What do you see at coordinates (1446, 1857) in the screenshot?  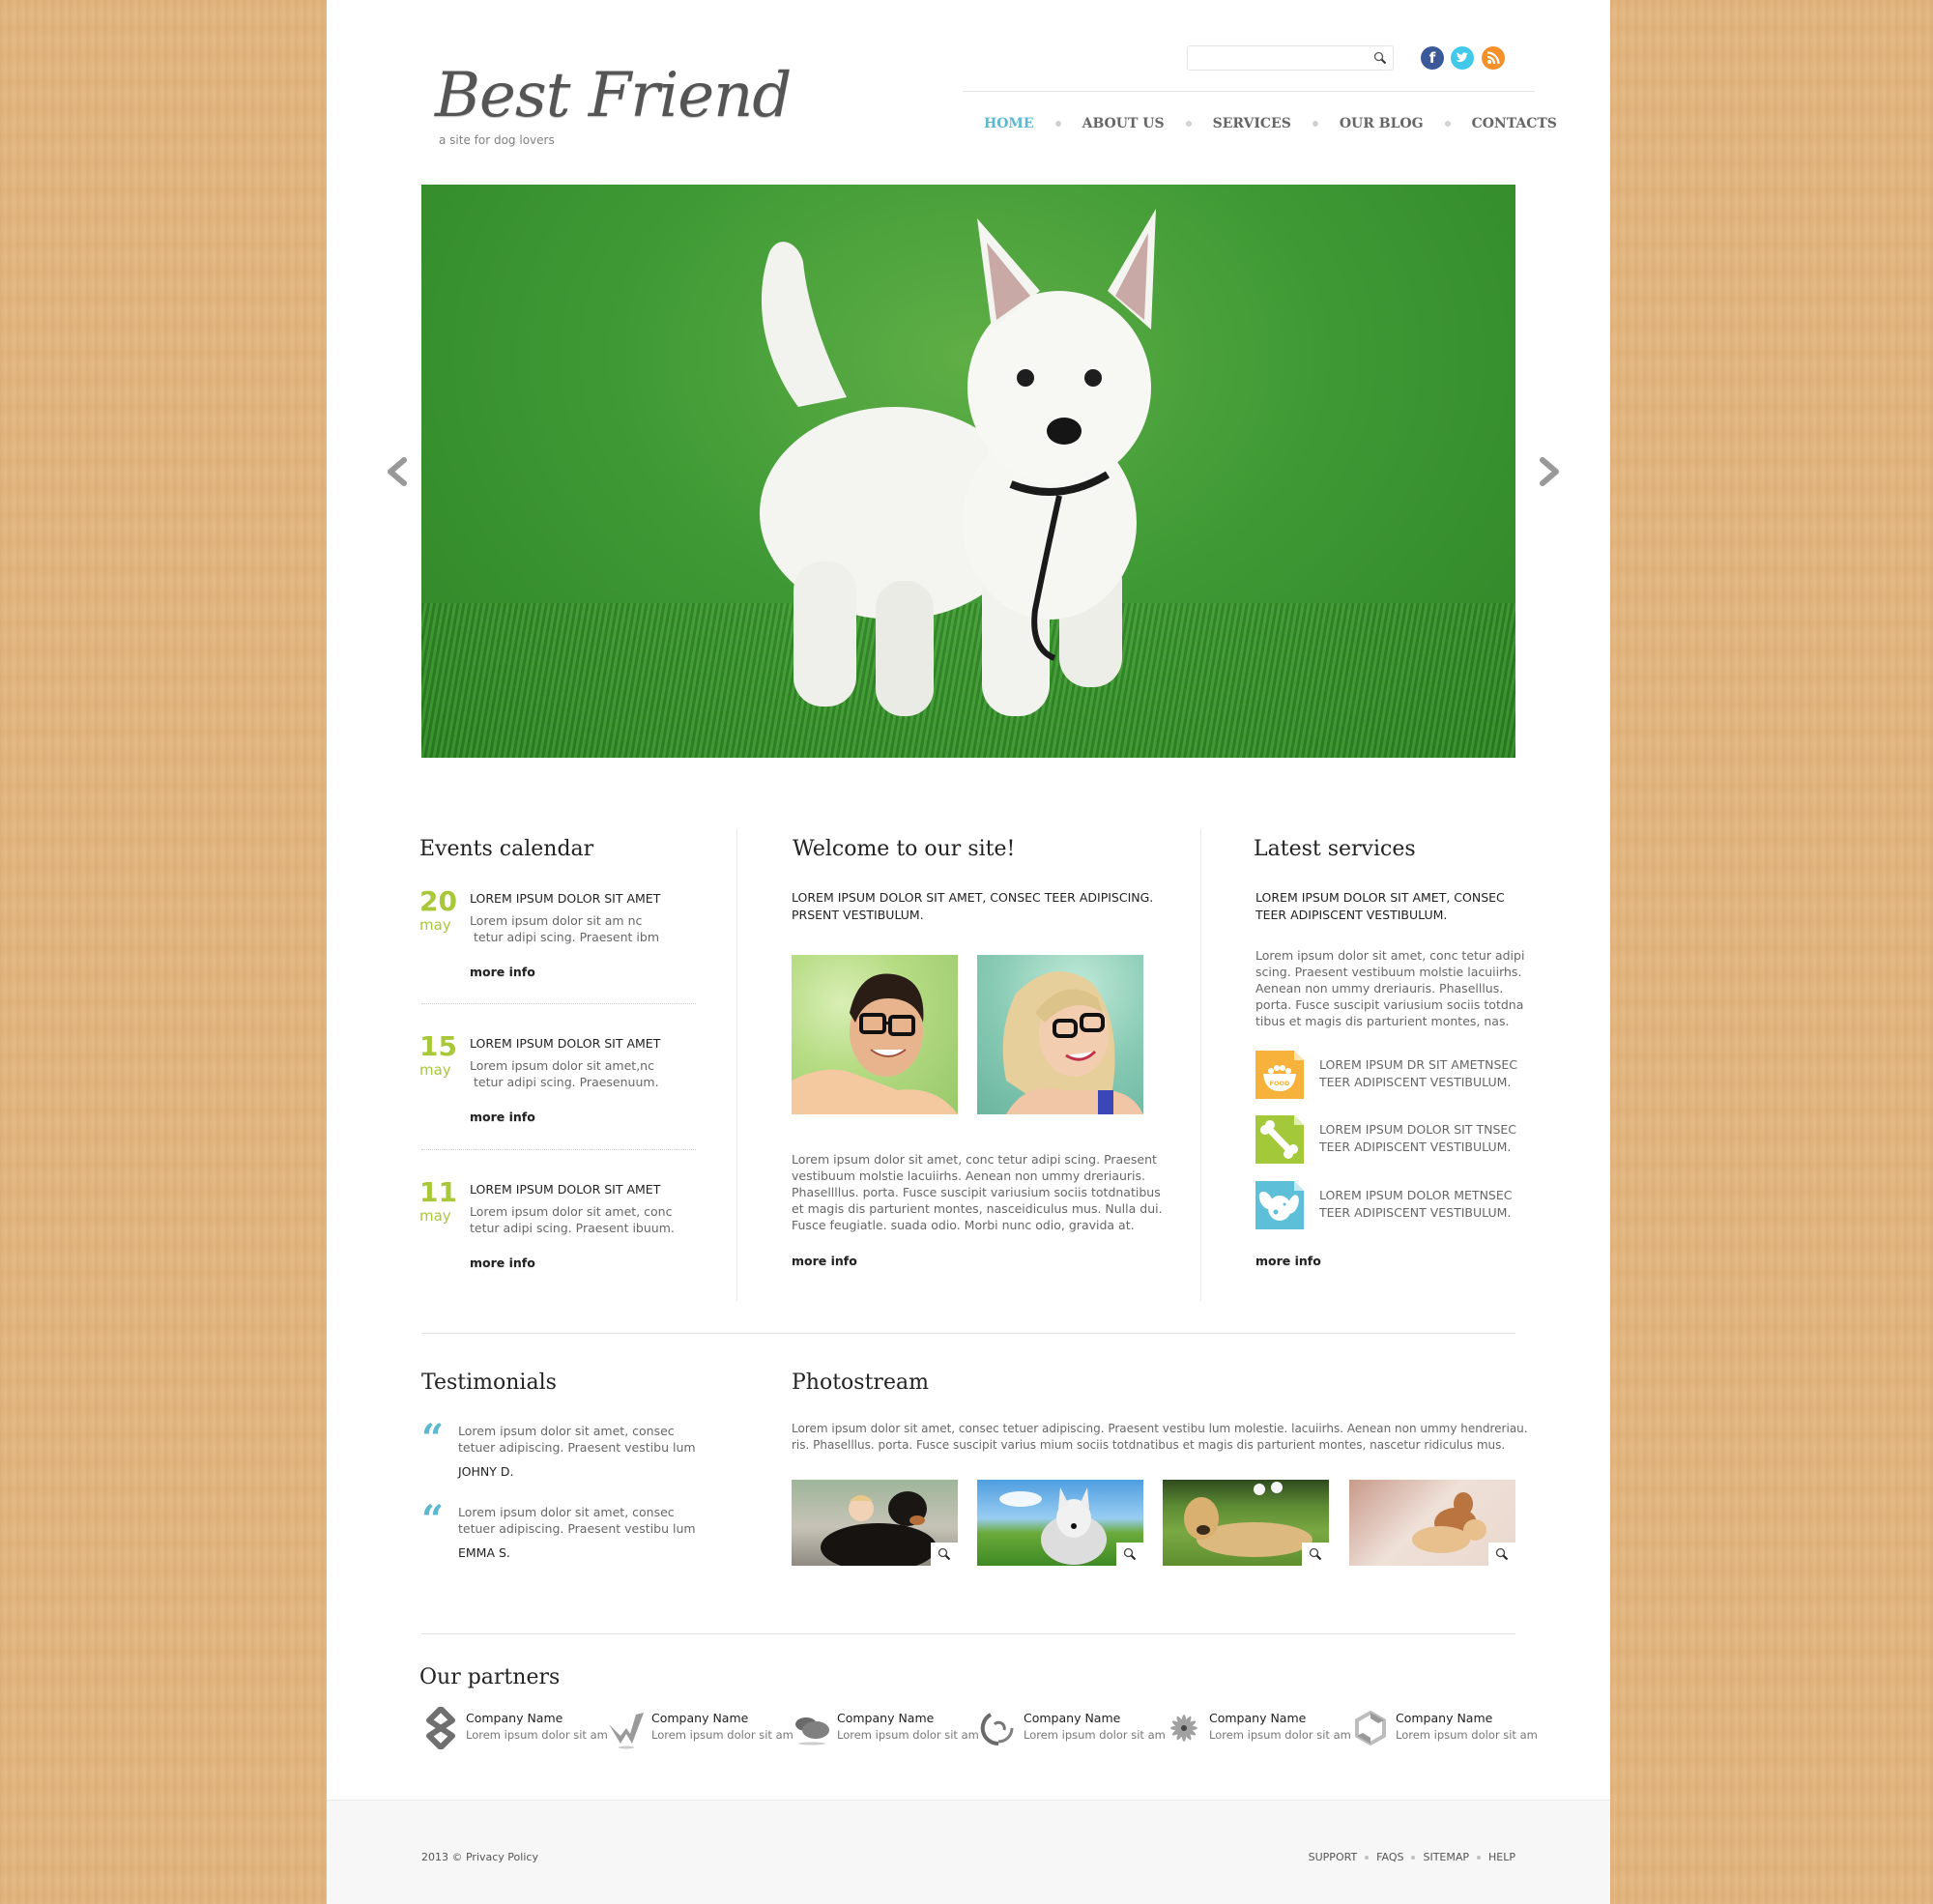 I see `footer-link-sitemap: SITEMAP` at bounding box center [1446, 1857].